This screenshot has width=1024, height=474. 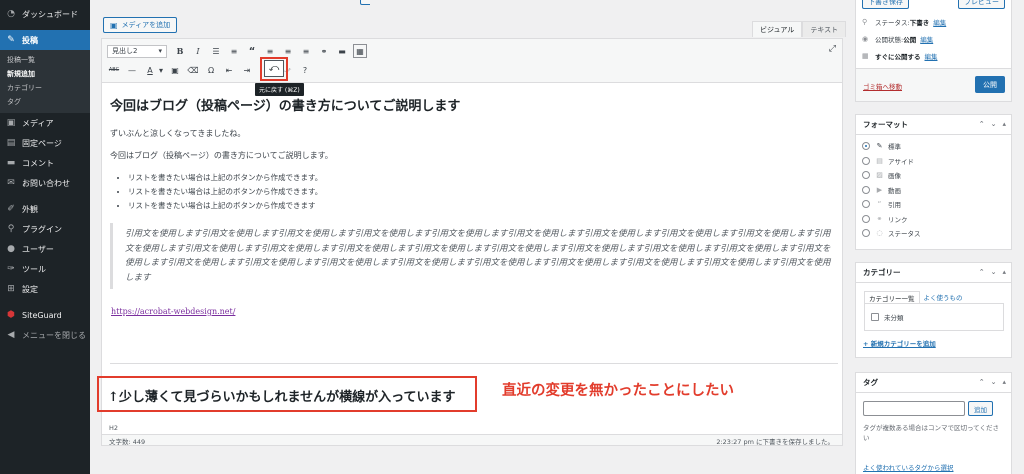 What do you see at coordinates (30, 209) in the screenshot?
I see `menu-label: 外観` at bounding box center [30, 209].